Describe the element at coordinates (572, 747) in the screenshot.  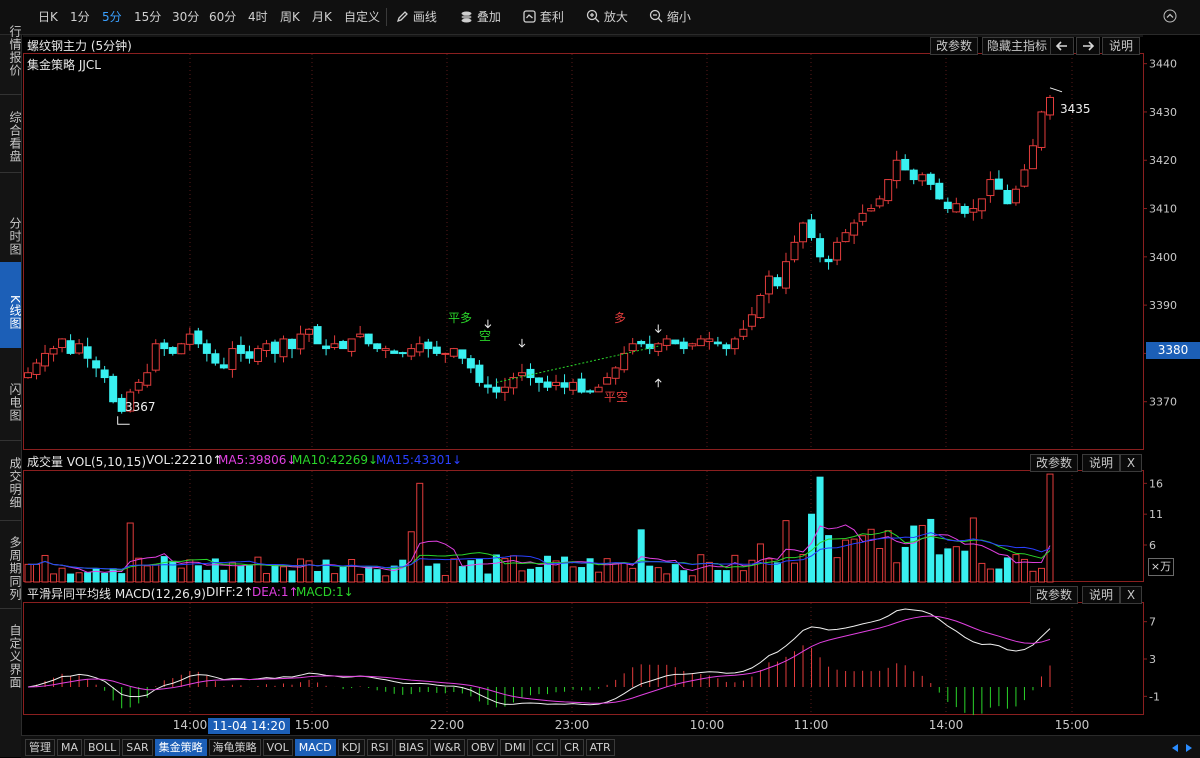
I see `indicator-tab: CR` at that location.